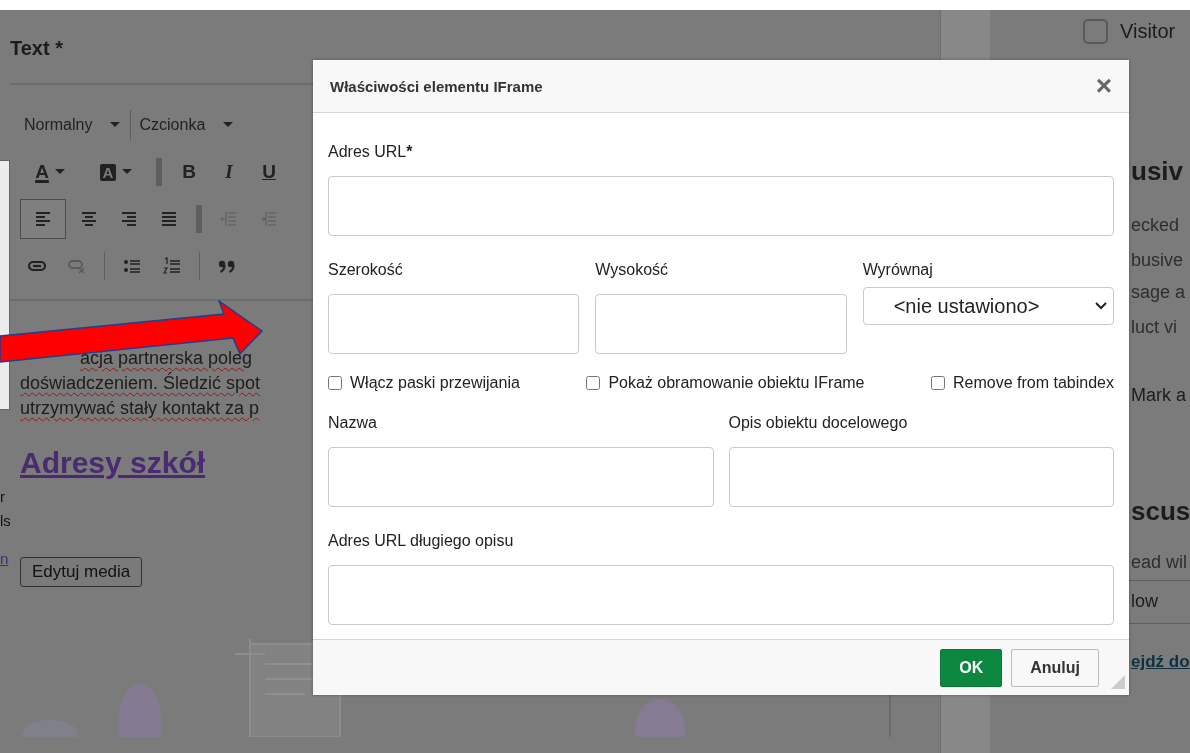 The height and width of the screenshot is (753, 1190). Describe the element at coordinates (1033, 383) in the screenshot. I see `checkbox-label: Remove from tabindex` at that location.